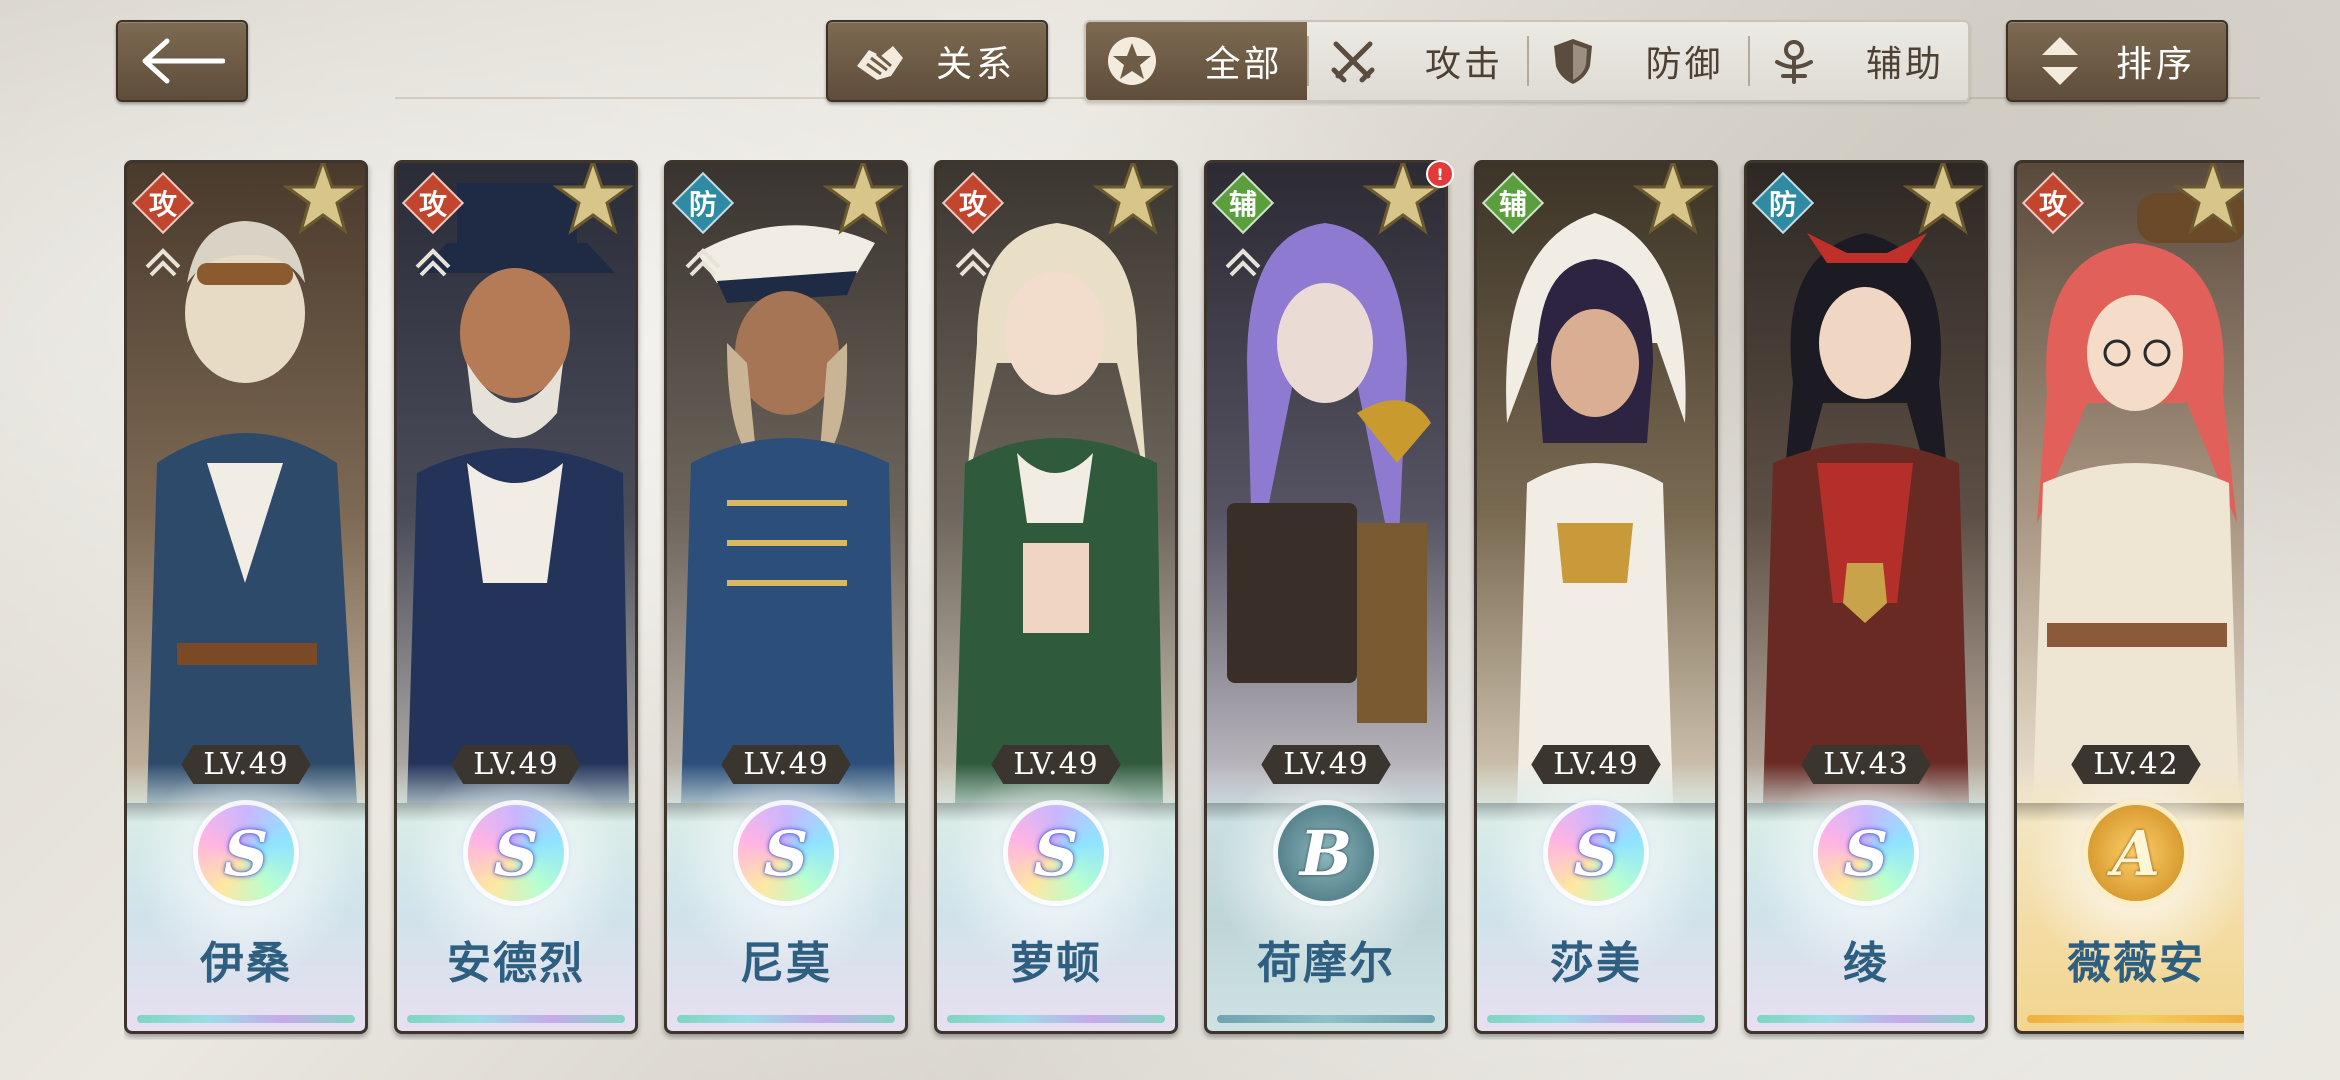 This screenshot has width=2340, height=1080. What do you see at coordinates (1417, 61) in the screenshot?
I see `tab-attack: 攻击` at bounding box center [1417, 61].